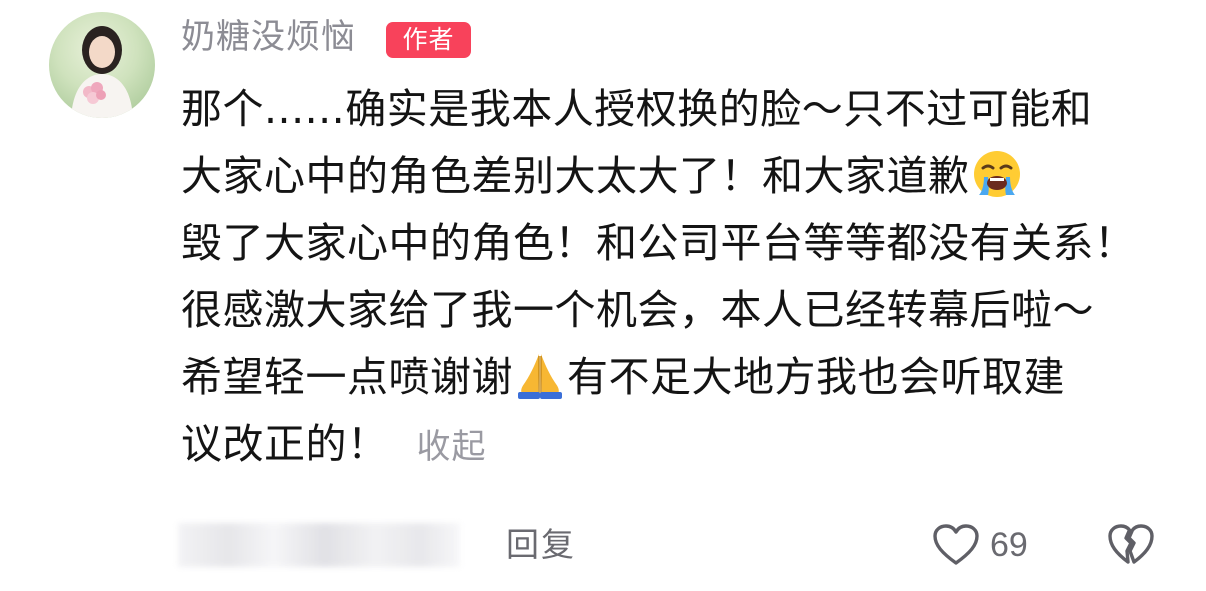  I want to click on reply-button: 回复, so click(541, 545).